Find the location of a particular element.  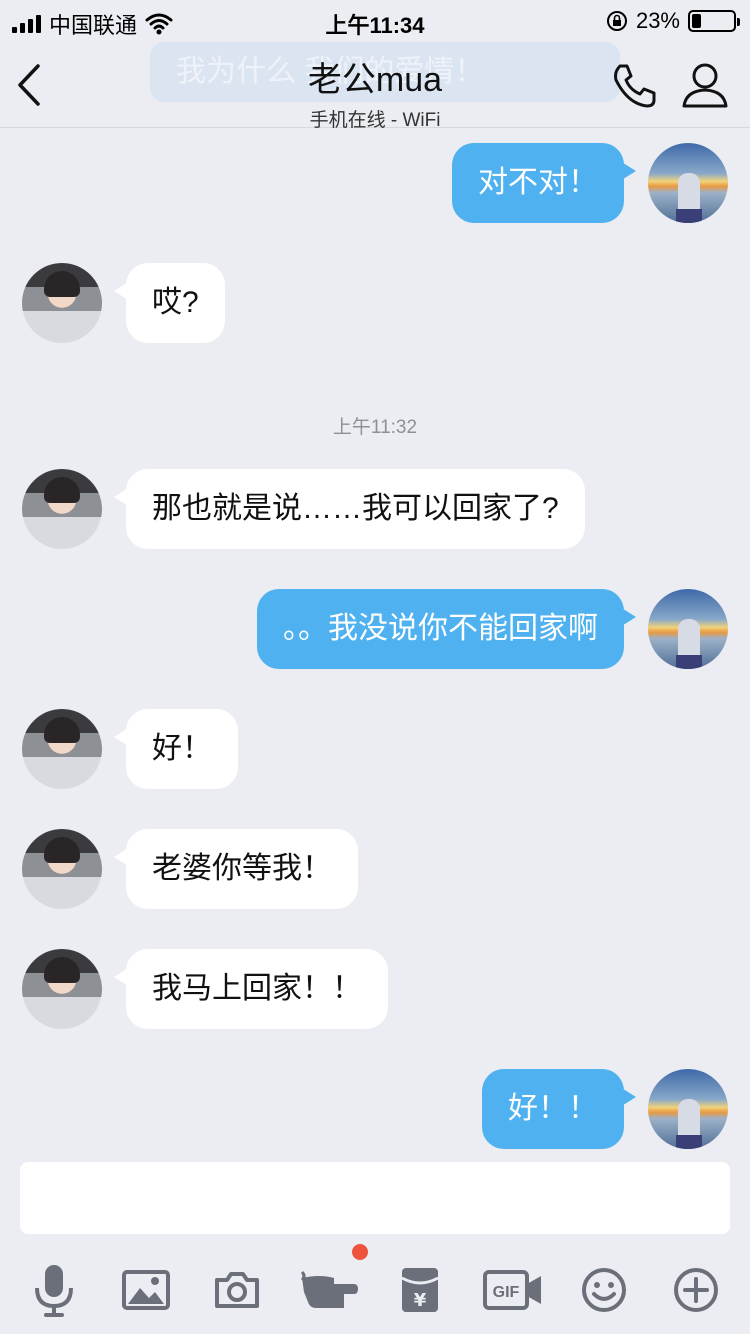

message-bubble-outgoing: 好！！ is located at coordinates (559, 1109).